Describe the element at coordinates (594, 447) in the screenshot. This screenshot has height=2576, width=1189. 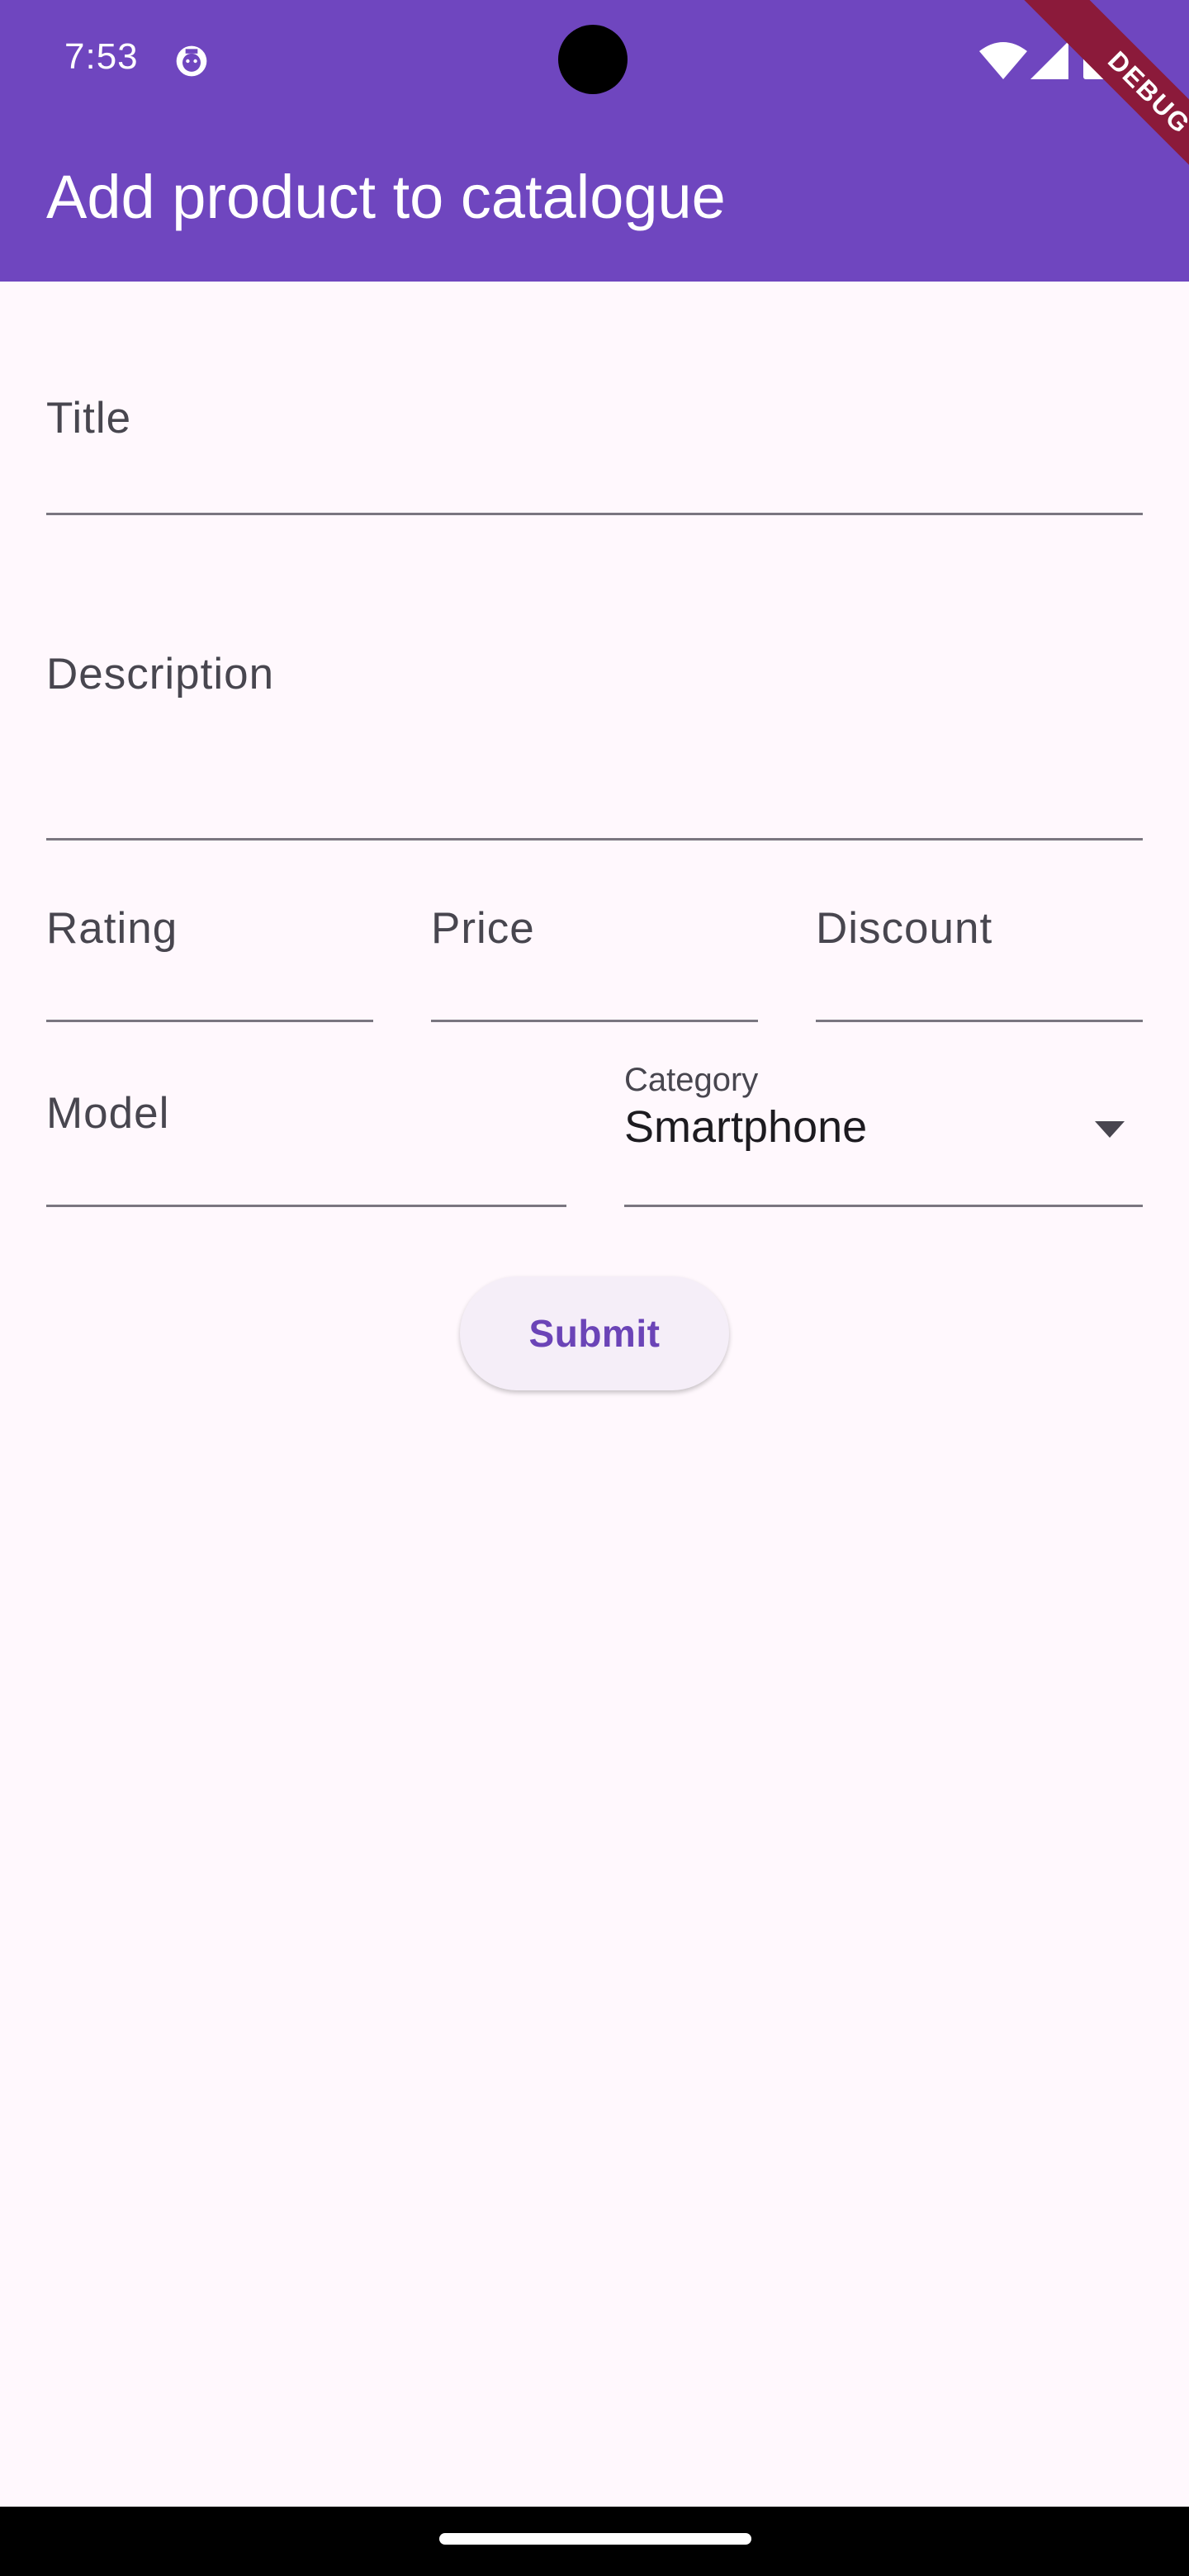
I see `title-field: Title` at that location.